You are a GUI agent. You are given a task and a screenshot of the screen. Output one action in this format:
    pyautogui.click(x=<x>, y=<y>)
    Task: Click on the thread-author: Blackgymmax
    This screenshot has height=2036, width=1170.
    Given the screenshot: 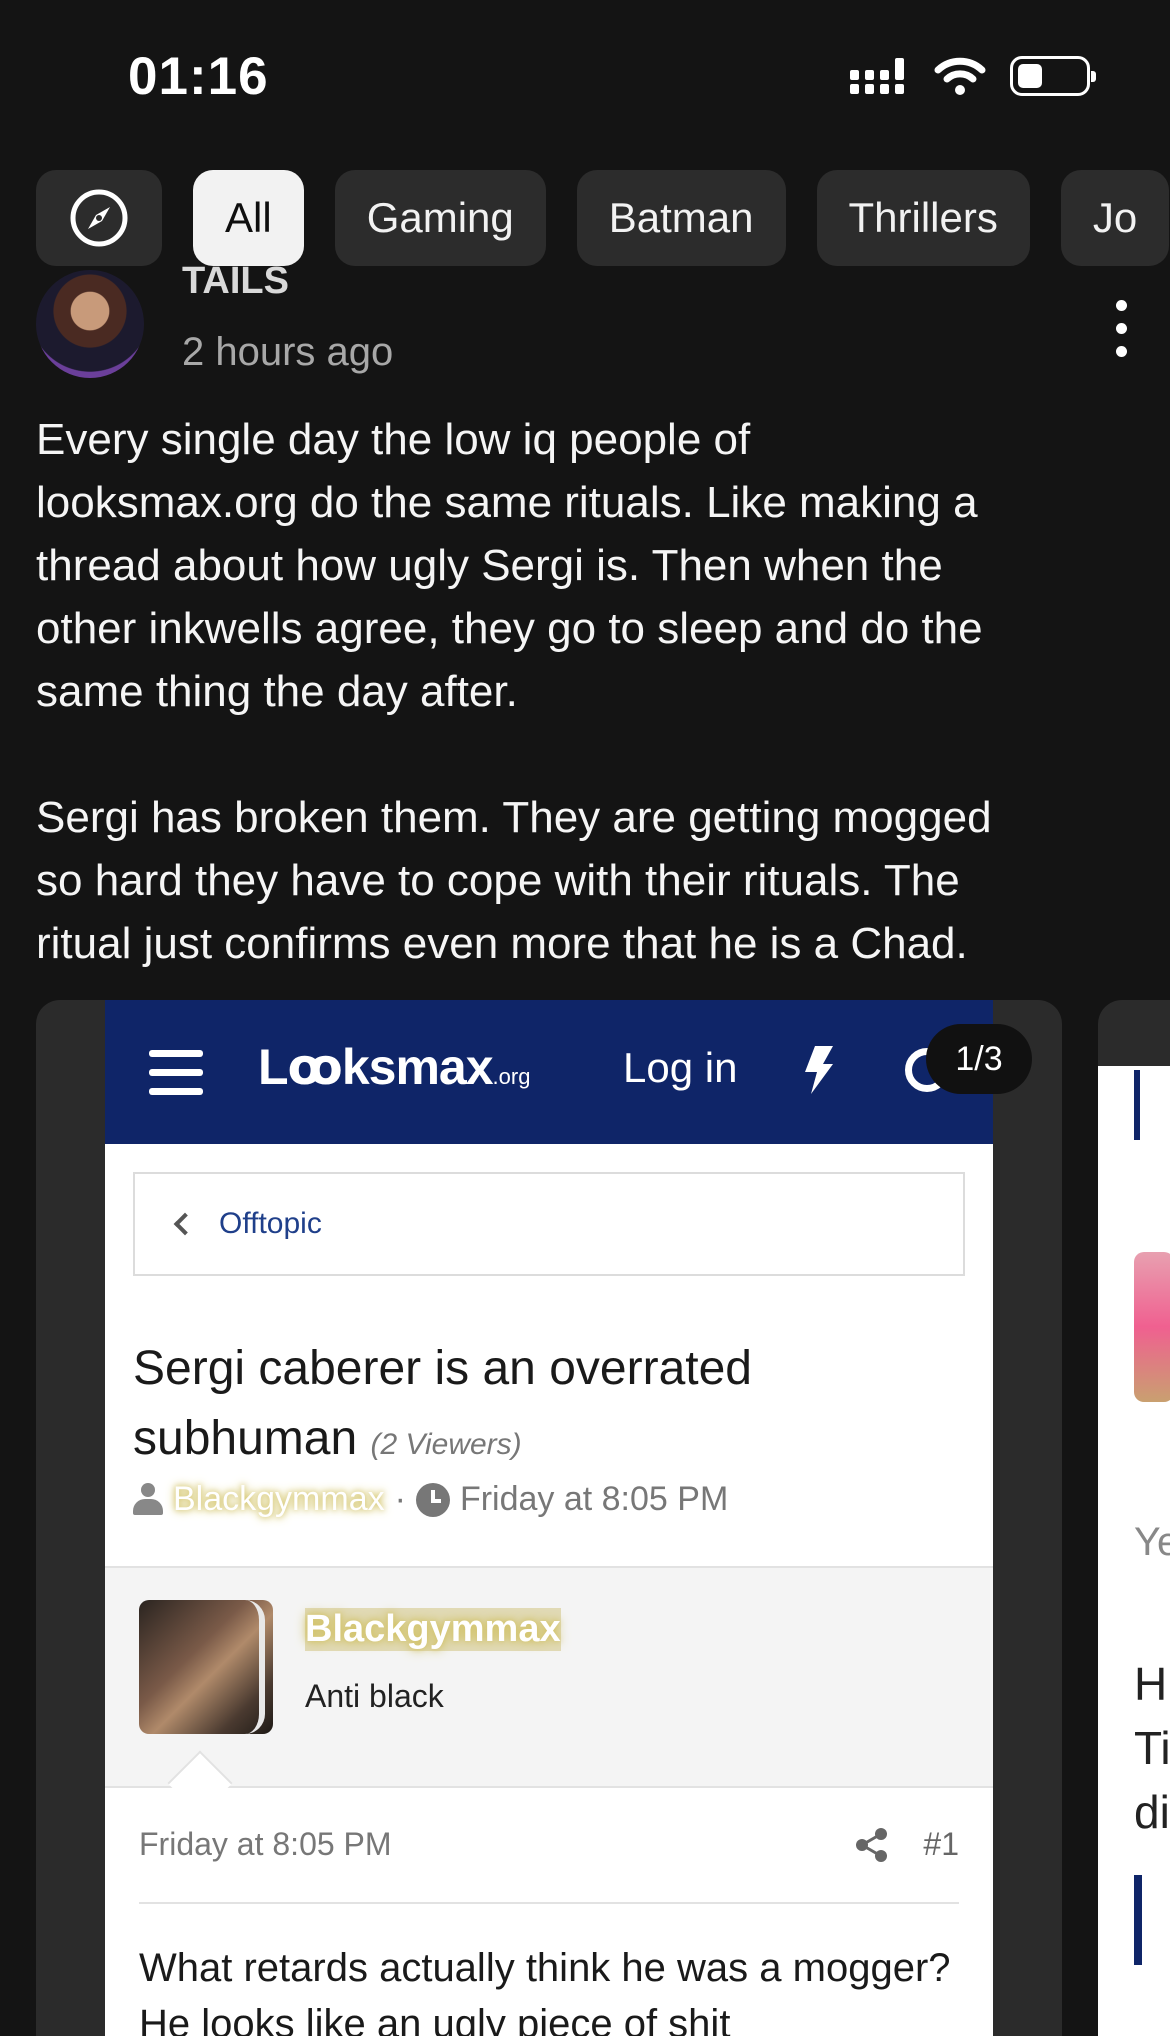 What is the action you would take?
    pyautogui.click(x=279, y=1499)
    